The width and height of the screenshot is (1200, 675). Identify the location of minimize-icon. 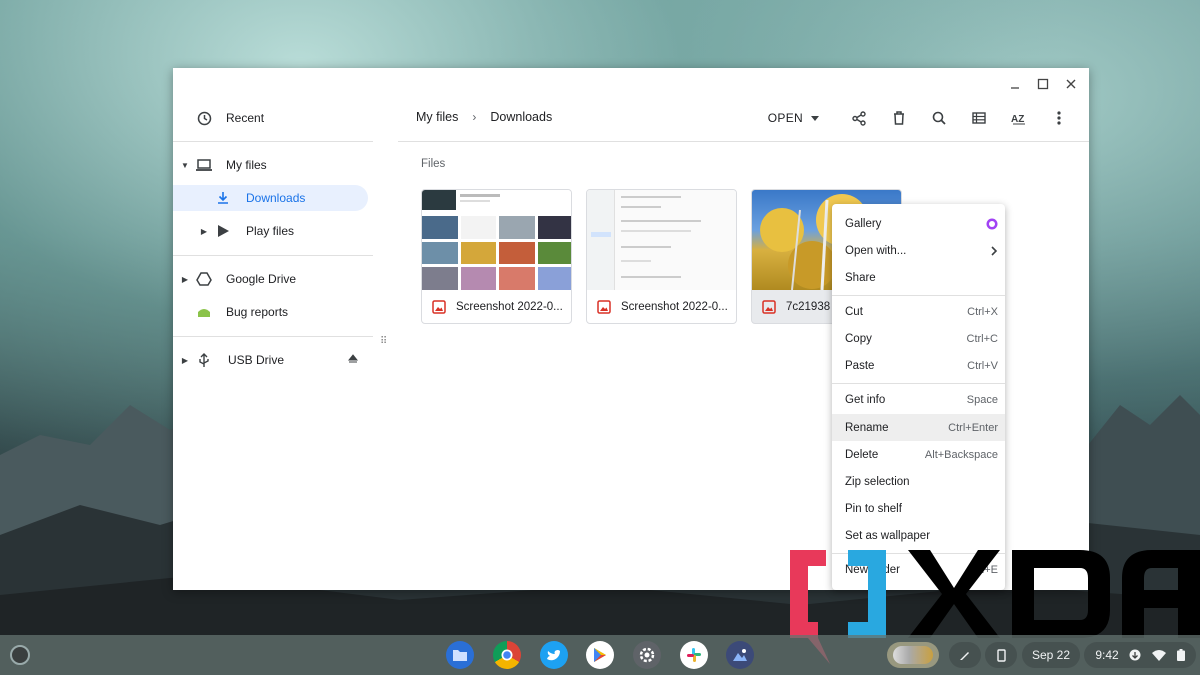
(1015, 88).